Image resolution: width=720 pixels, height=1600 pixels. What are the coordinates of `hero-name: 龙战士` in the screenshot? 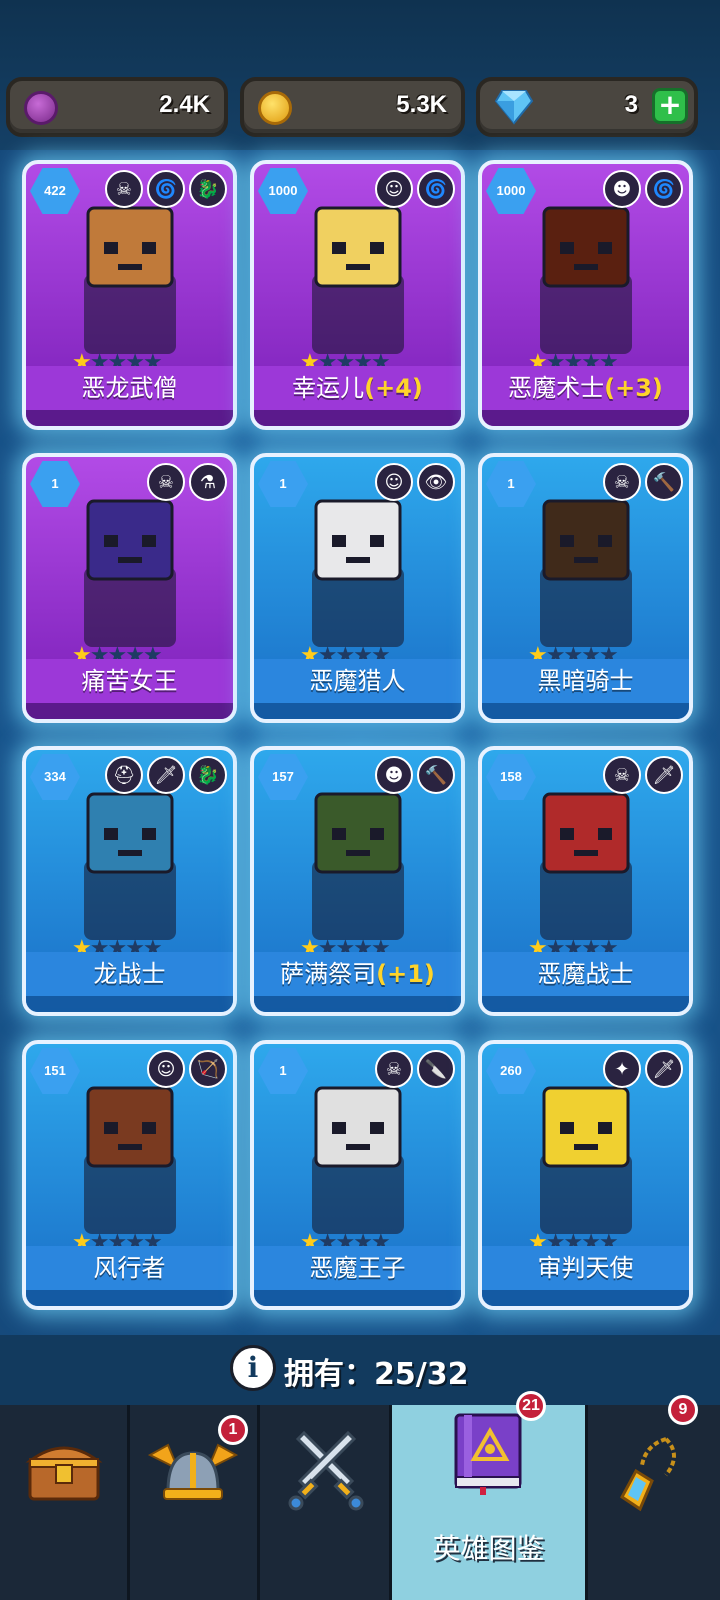 It's located at (129, 974).